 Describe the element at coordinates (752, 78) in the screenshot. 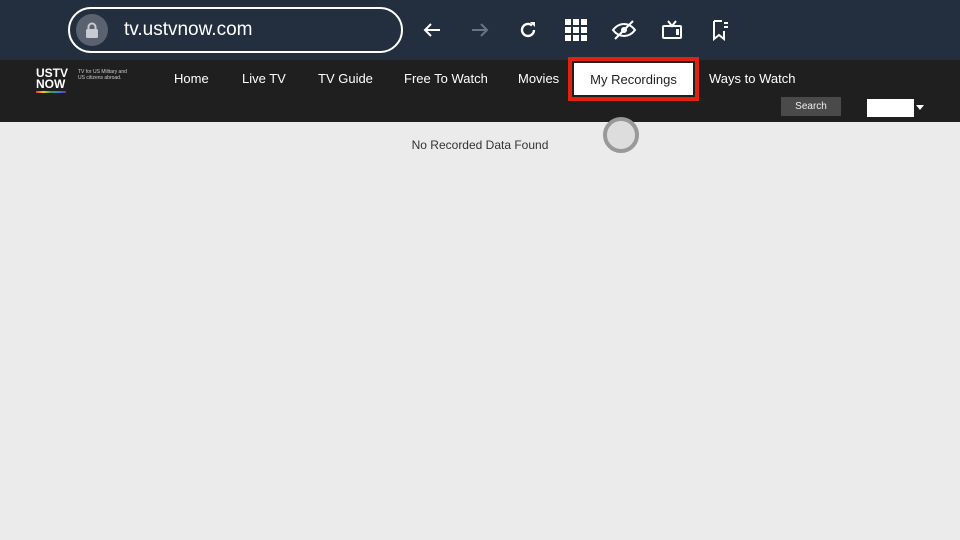

I see `nav-ways-to-watch: Ways to Watch` at that location.